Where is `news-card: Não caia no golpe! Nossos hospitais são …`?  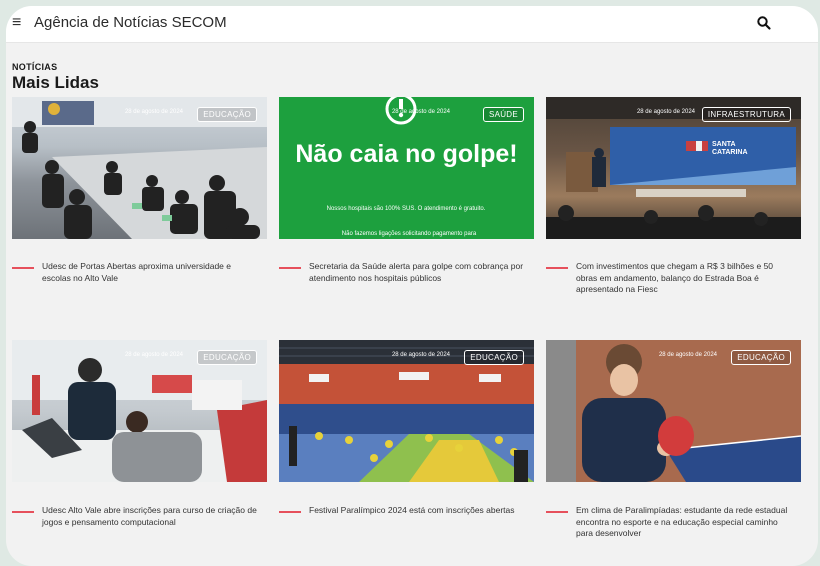 news-card: Não caia no golpe! Nossos hospitais são … is located at coordinates (406, 190).